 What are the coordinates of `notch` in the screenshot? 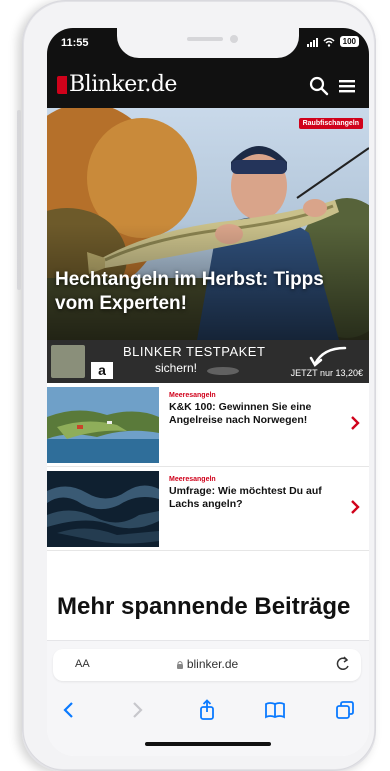 It's located at (208, 43).